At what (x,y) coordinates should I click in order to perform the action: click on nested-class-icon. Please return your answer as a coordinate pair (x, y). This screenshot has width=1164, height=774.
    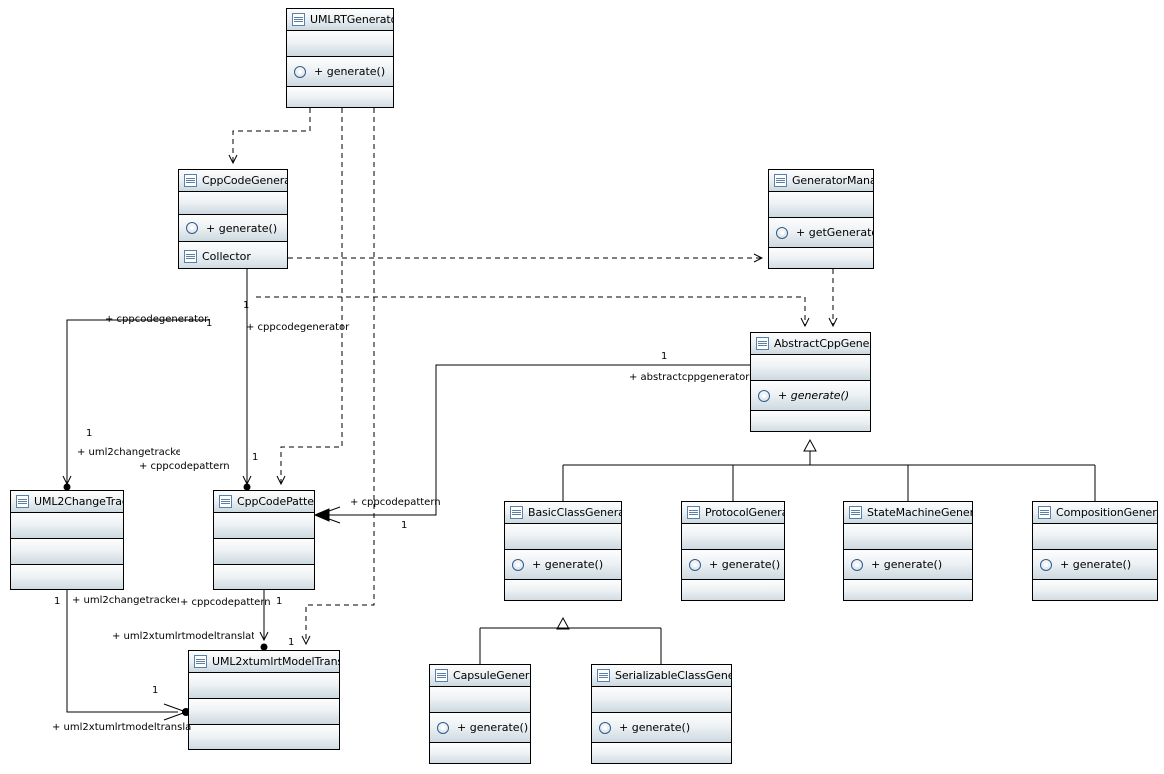
    Looking at the image, I should click on (190, 256).